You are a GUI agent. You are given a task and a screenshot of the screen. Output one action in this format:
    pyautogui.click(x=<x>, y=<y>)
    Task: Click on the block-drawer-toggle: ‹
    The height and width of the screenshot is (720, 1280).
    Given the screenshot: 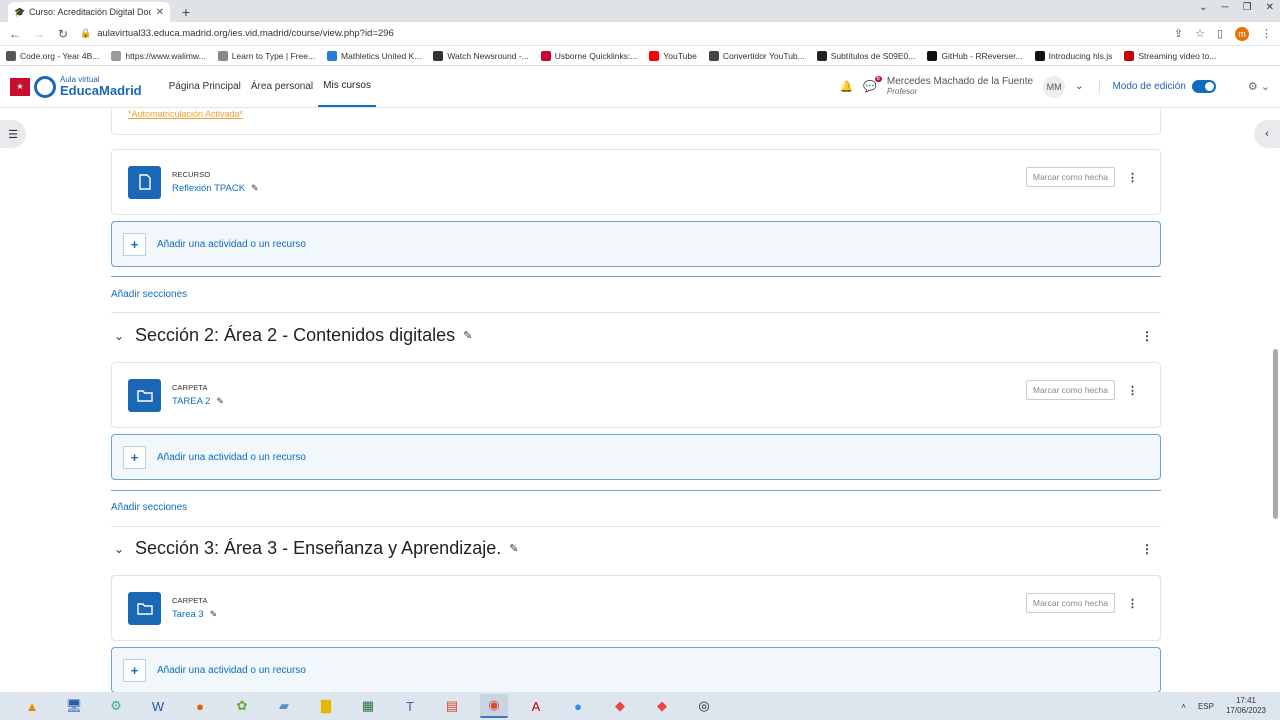 What is the action you would take?
    pyautogui.click(x=1267, y=134)
    